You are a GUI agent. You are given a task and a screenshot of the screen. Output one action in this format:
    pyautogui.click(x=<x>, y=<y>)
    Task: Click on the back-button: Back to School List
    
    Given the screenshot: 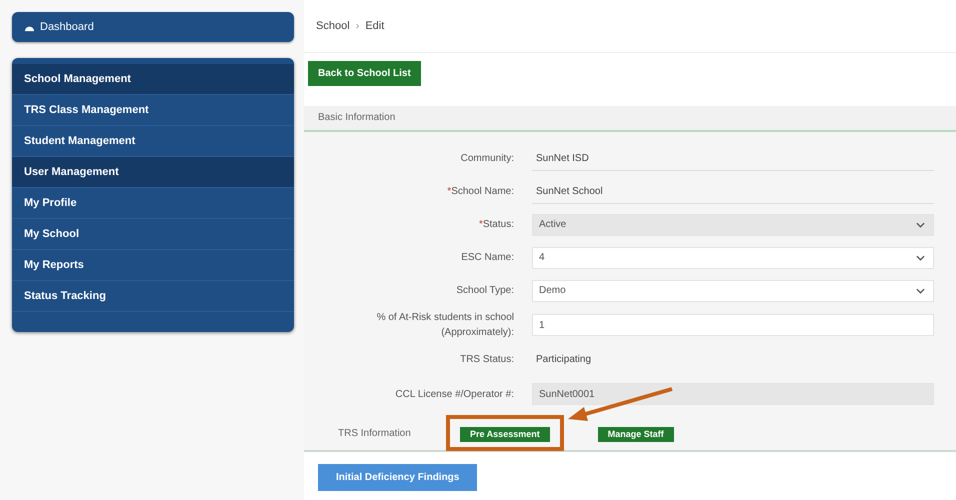 What is the action you would take?
    pyautogui.click(x=364, y=73)
    